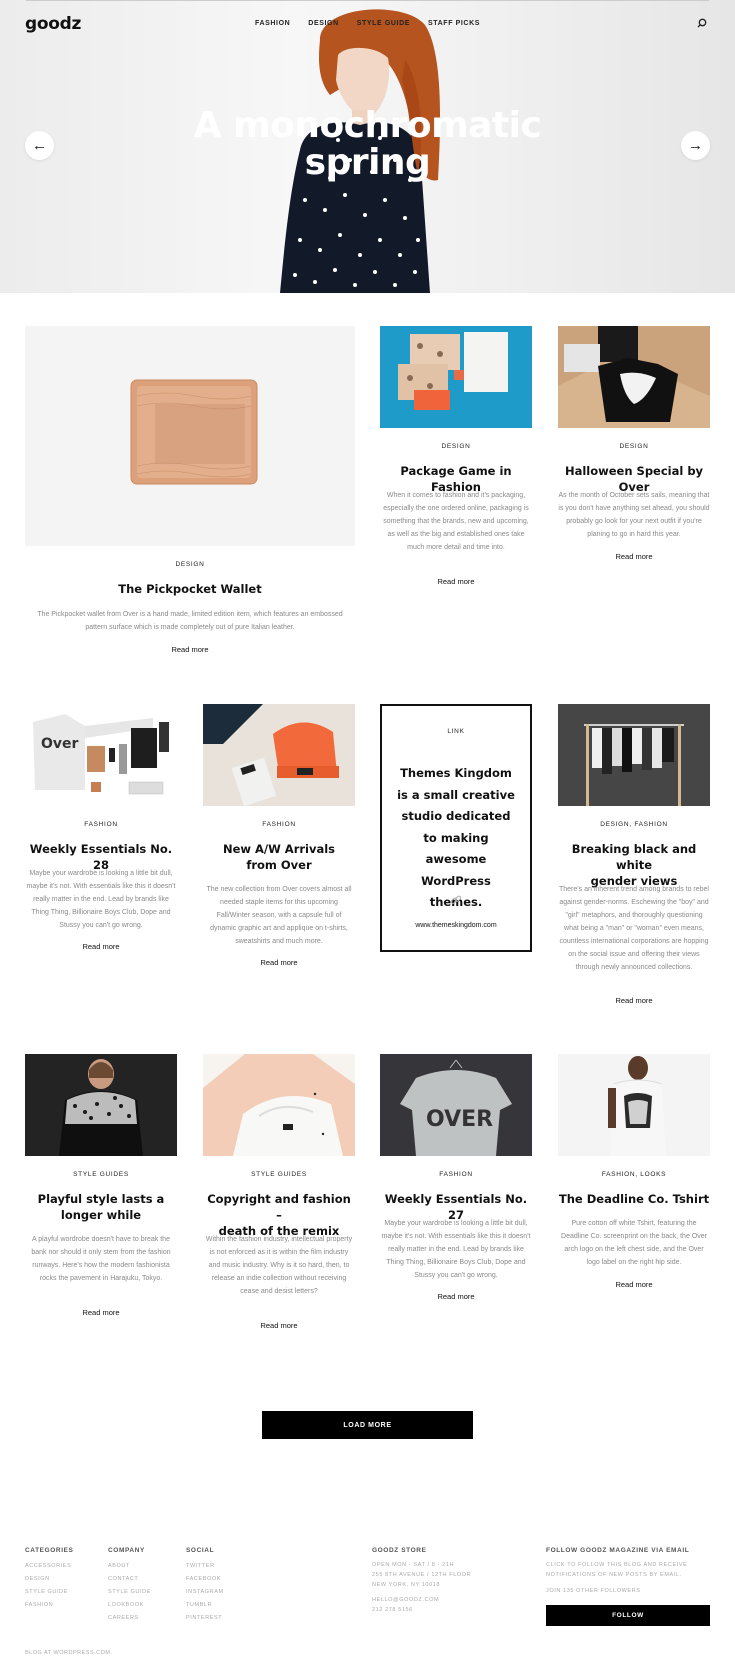 Image resolution: width=735 pixels, height=1679 pixels. What do you see at coordinates (205, 1605) in the screenshot?
I see `footer-link-tumblr: TUMBLR` at bounding box center [205, 1605].